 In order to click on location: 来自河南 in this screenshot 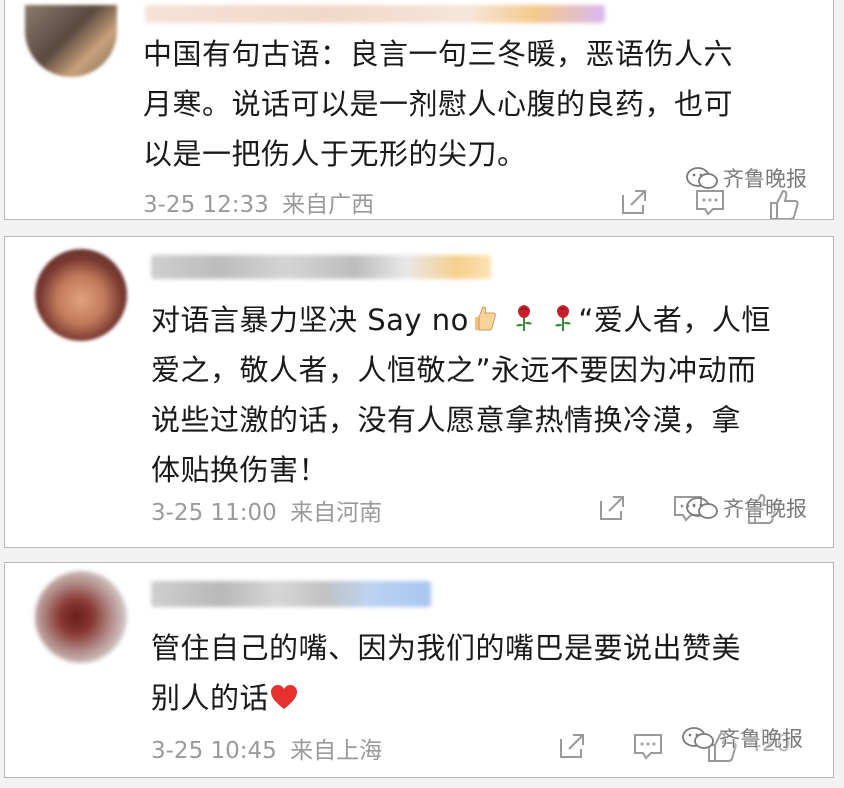, I will do `click(336, 513)`.